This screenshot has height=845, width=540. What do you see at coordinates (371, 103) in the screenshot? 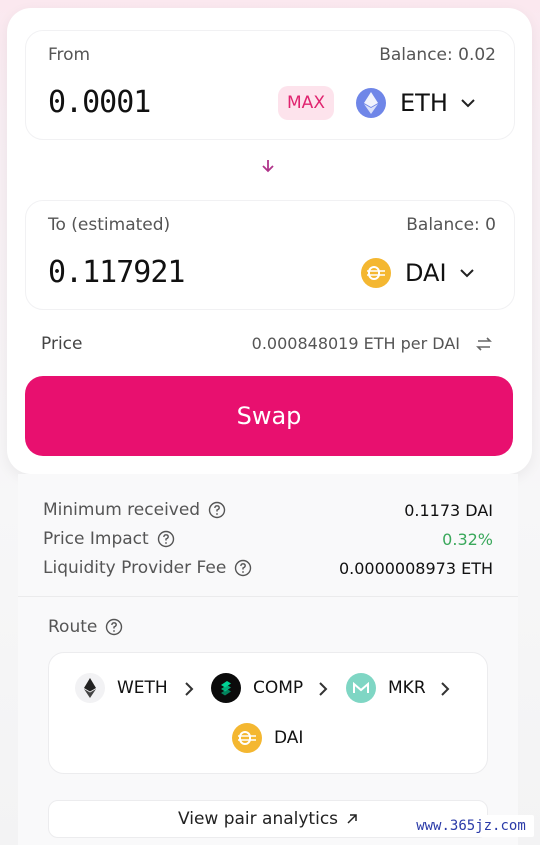
I see `eth-icon` at bounding box center [371, 103].